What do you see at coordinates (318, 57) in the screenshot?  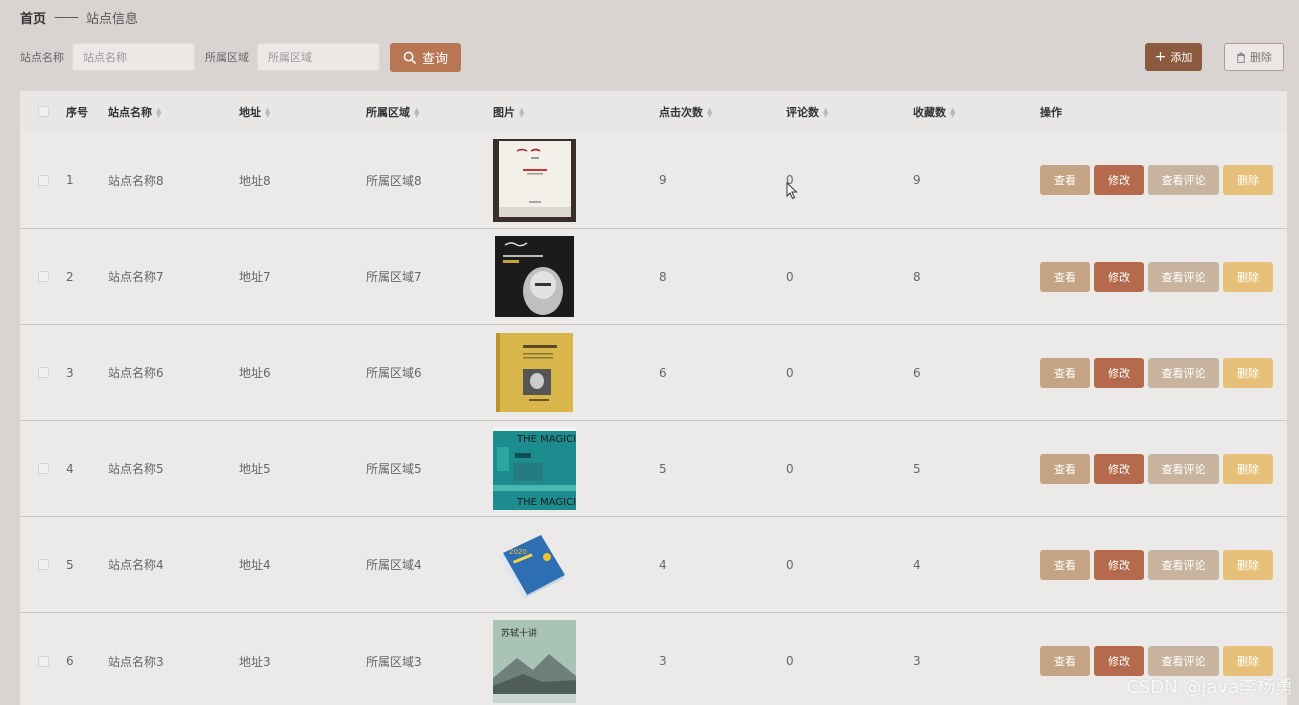 I see `region-search-input: 所属区域` at bounding box center [318, 57].